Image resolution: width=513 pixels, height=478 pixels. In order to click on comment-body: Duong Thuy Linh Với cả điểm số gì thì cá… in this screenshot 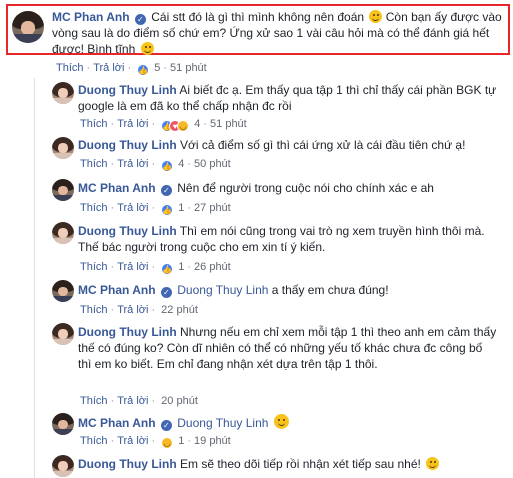, I will do `click(288, 145)`.